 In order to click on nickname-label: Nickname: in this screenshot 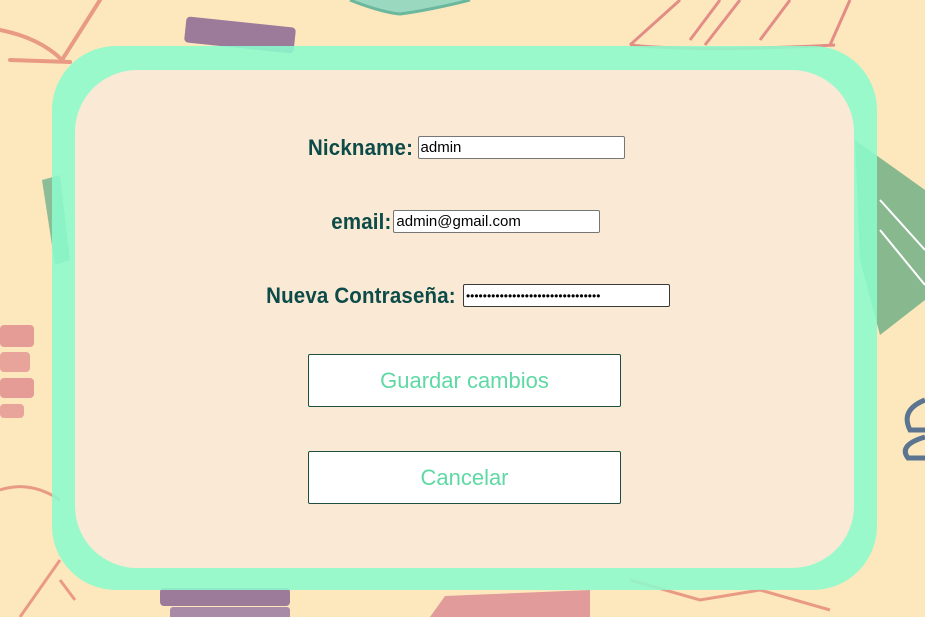, I will do `click(361, 147)`.